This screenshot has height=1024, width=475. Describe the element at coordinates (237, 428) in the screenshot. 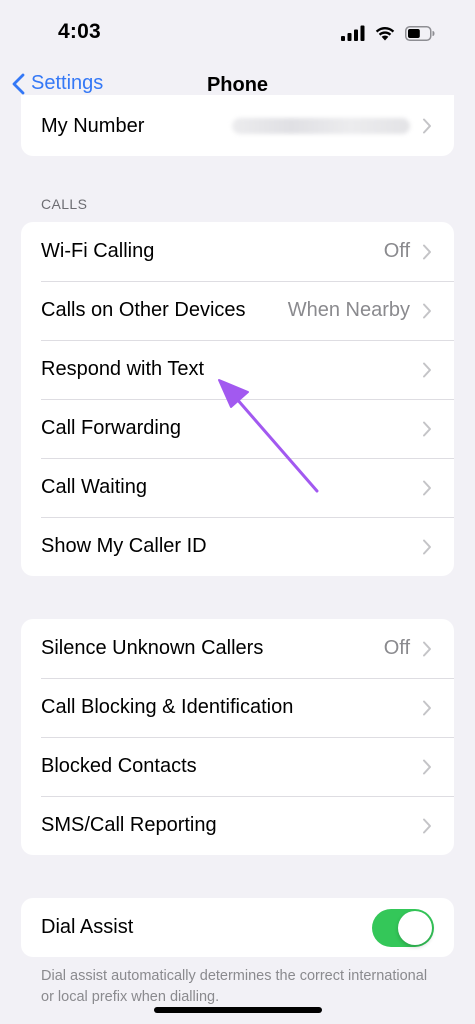

I see `row-call-forwarding: Call Forwarding` at that location.